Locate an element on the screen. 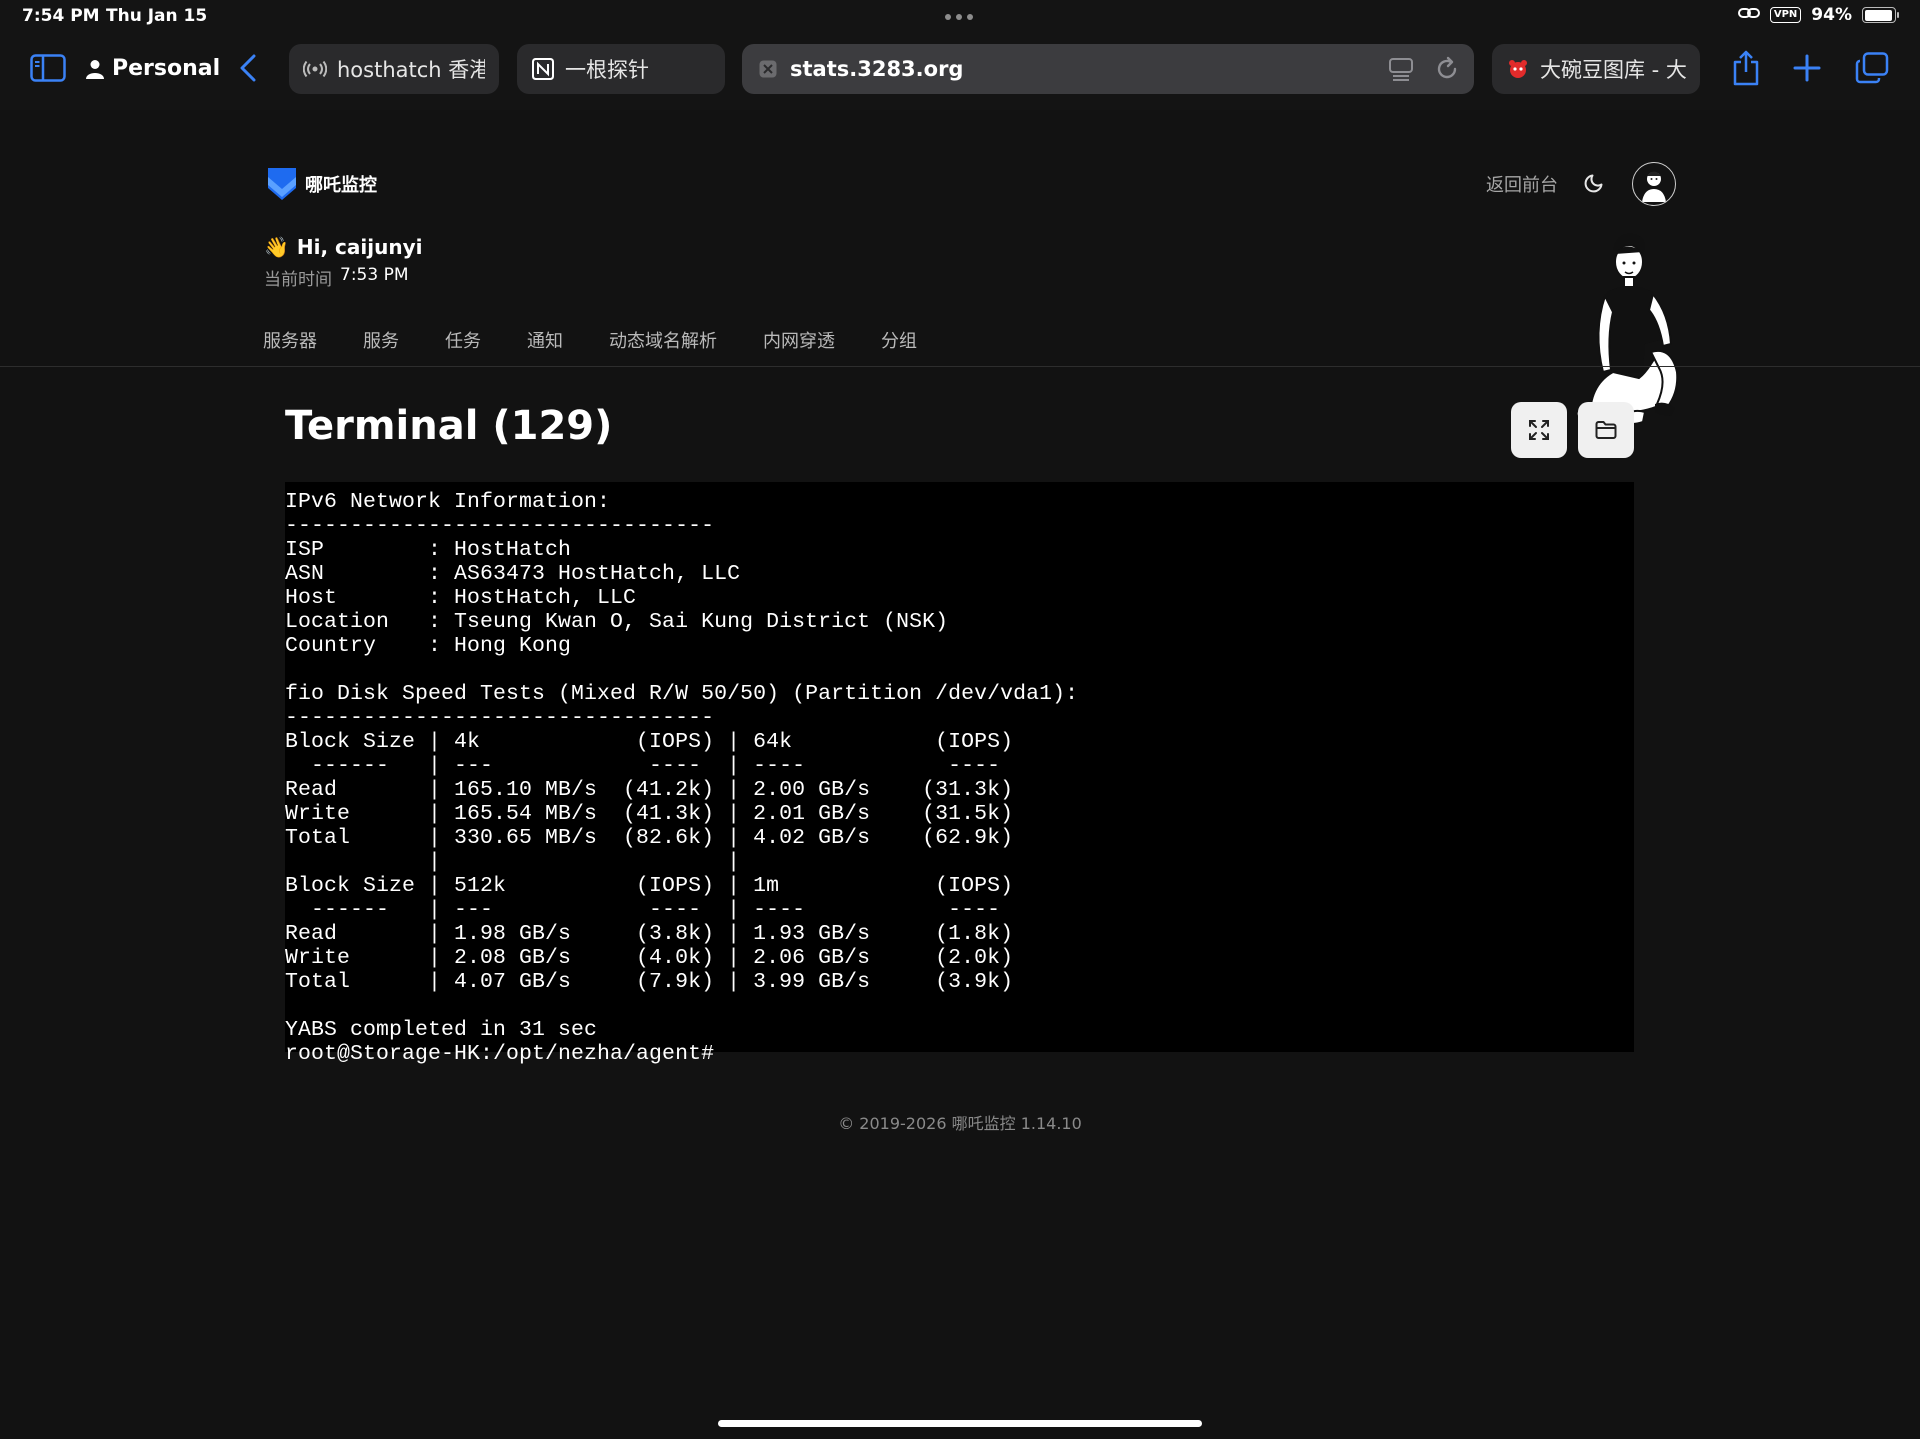 Image resolution: width=1920 pixels, height=1439 pixels. terminal-line: Host : HostHatch, LLC is located at coordinates (461, 598).